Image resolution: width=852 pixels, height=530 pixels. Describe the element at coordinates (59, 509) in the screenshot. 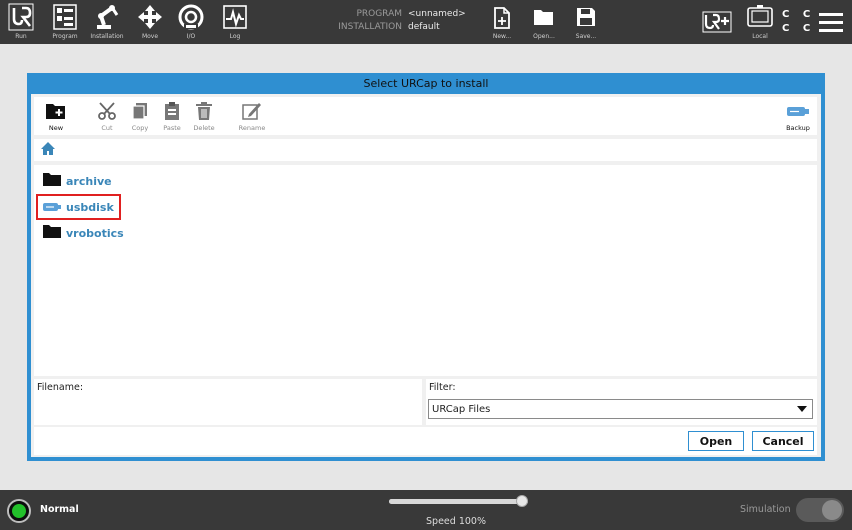

I see `robot-status-text: Normal` at that location.